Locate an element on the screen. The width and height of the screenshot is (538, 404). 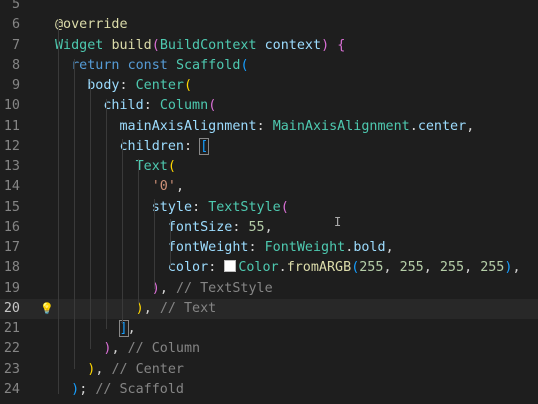
line-number: 18 is located at coordinates (10, 268).